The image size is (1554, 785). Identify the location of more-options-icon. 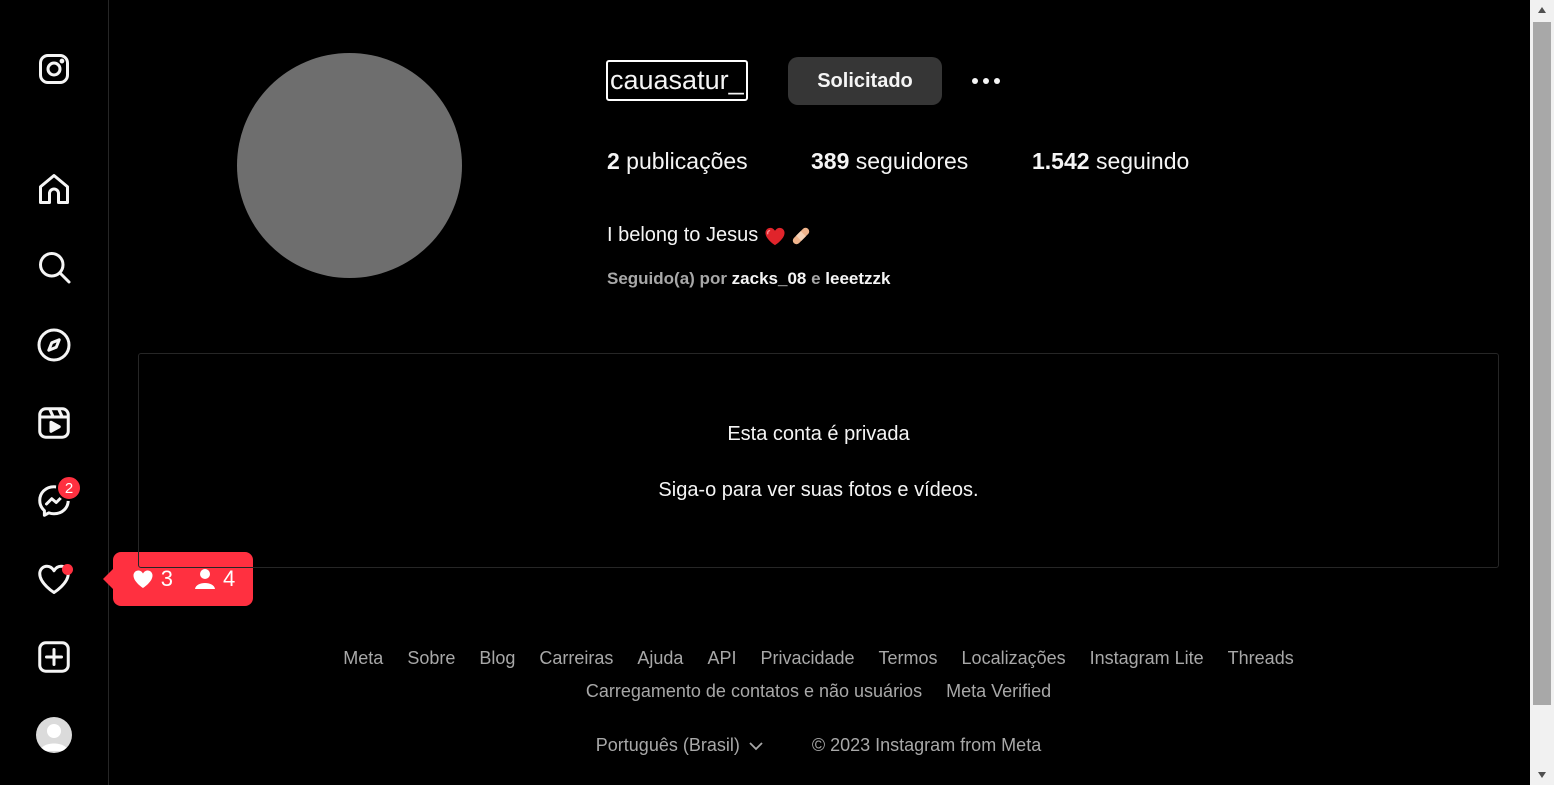
(986, 81).